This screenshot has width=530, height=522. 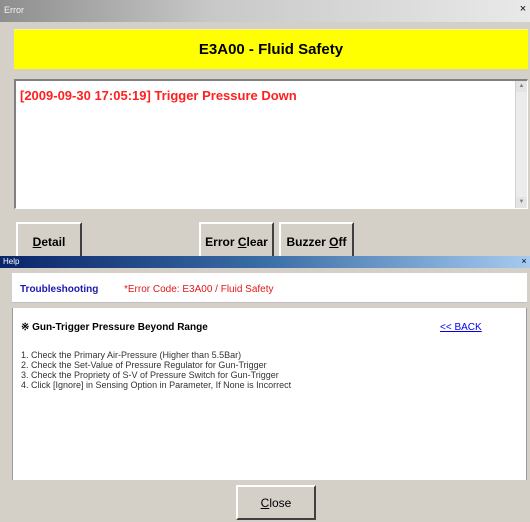 What do you see at coordinates (342, 241) in the screenshot?
I see `buzzer-off-button-post: ff` at bounding box center [342, 241].